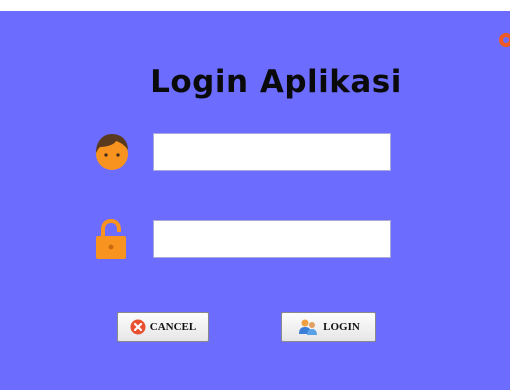  I want to click on cancel-button: CANCEL, so click(163, 327).